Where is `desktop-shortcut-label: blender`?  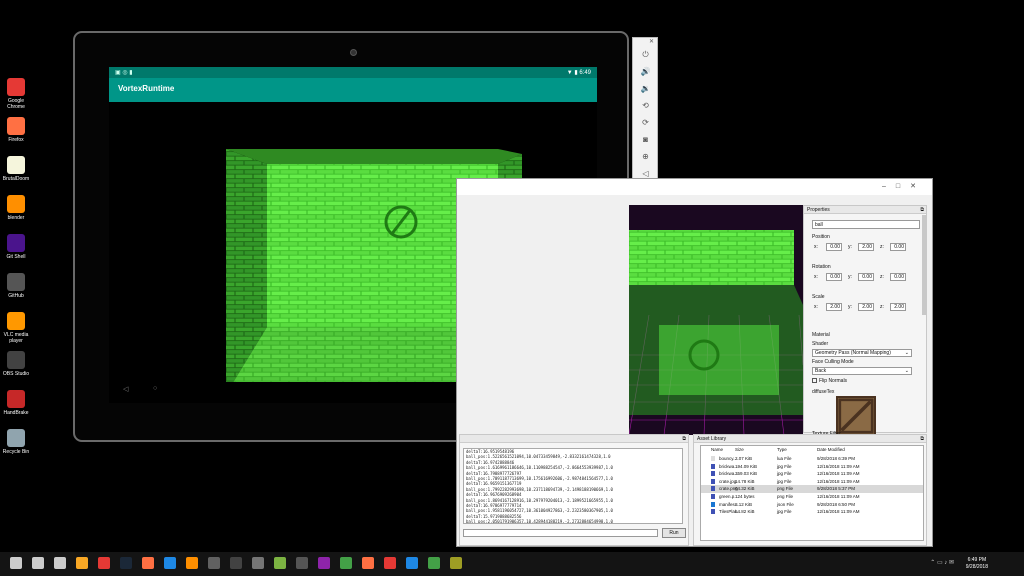
desktop-shortcut-label: blender is located at coordinates (16, 218).